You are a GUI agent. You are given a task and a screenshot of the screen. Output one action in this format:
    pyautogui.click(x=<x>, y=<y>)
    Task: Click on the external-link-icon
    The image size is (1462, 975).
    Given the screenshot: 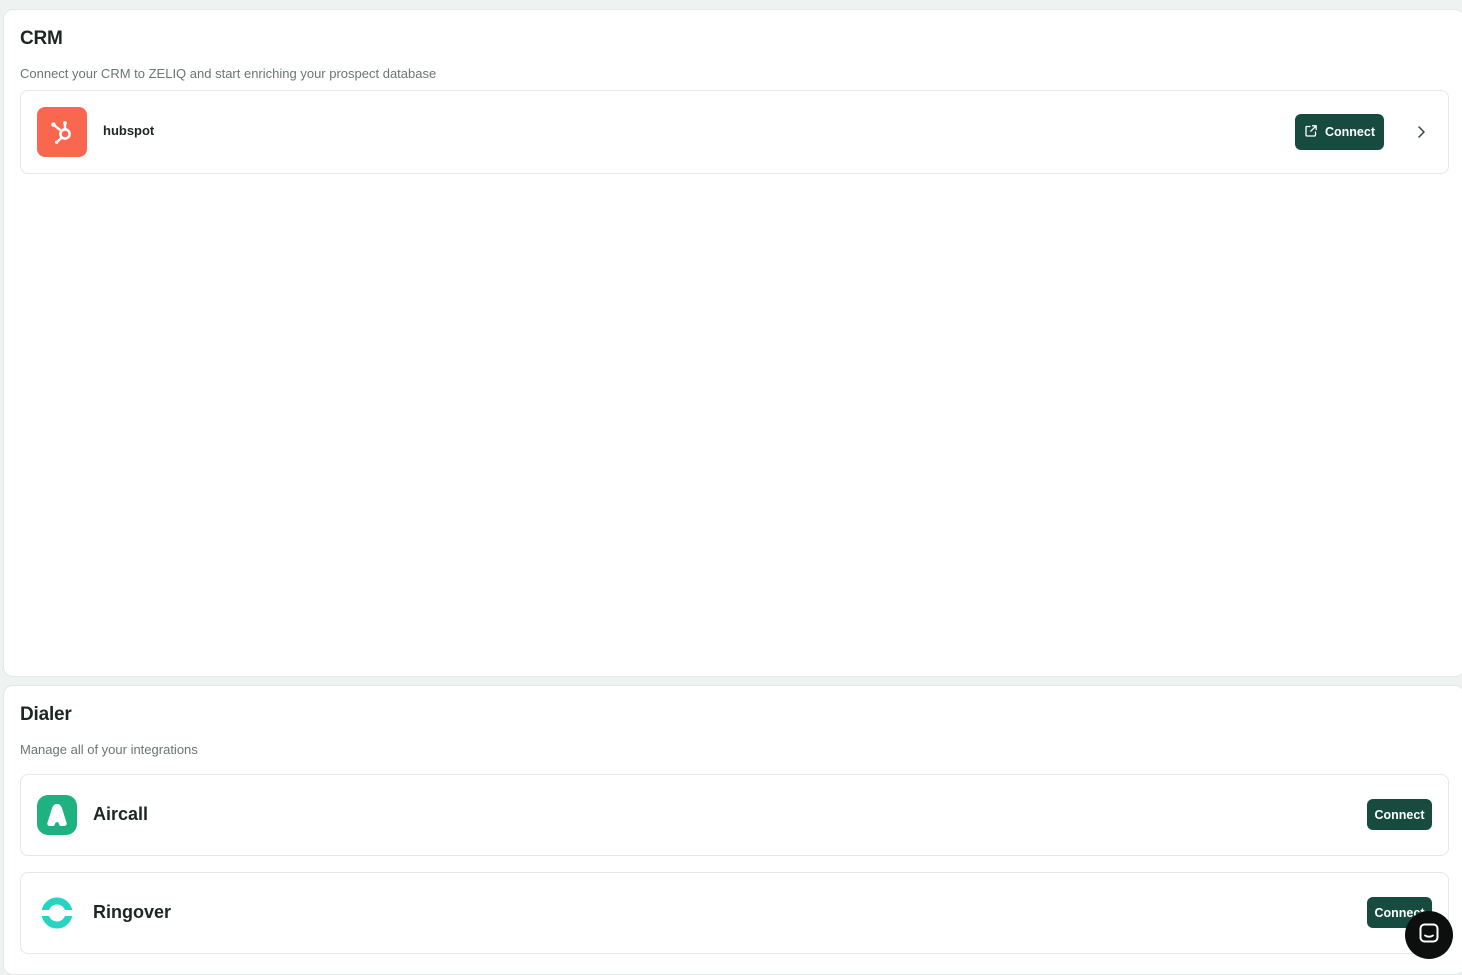 What is the action you would take?
    pyautogui.click(x=1311, y=132)
    